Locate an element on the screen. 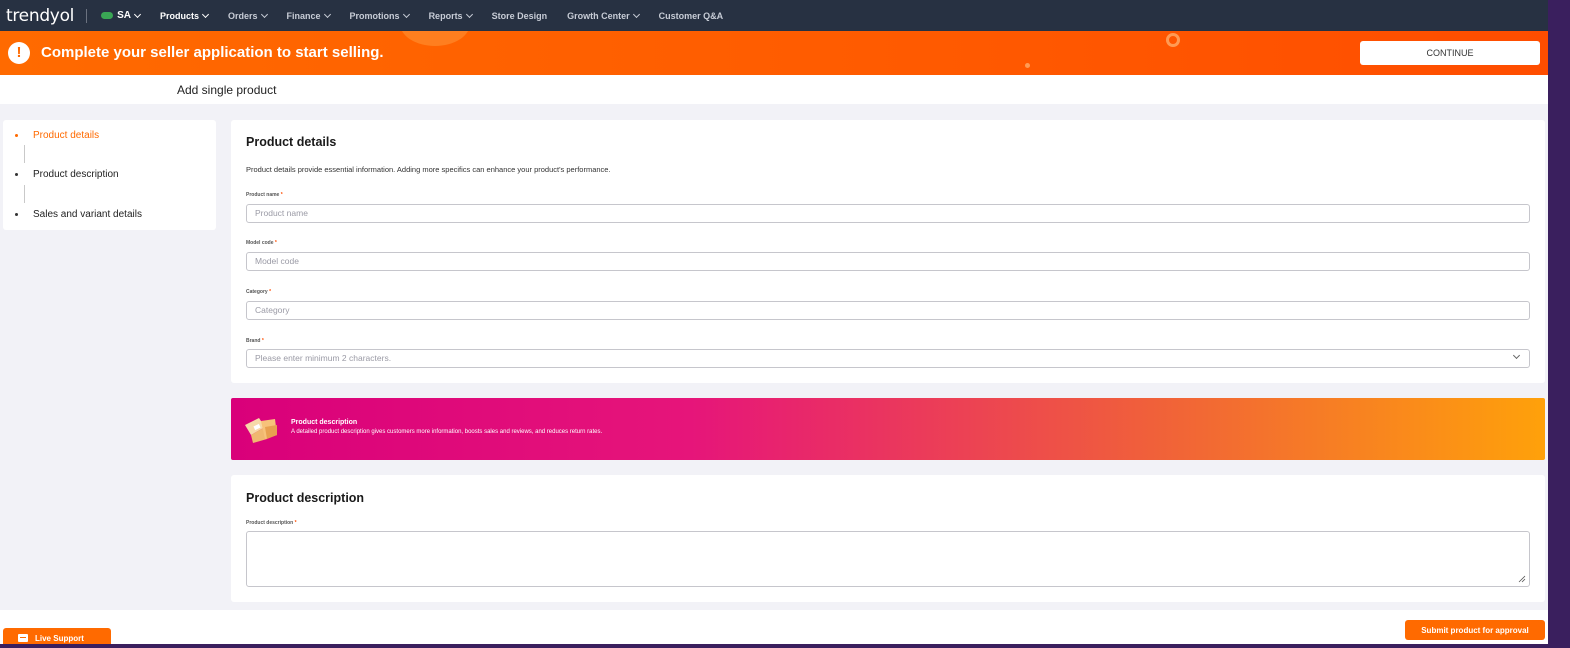 This screenshot has height=648, width=1570. category-input: Category is located at coordinates (888, 310).